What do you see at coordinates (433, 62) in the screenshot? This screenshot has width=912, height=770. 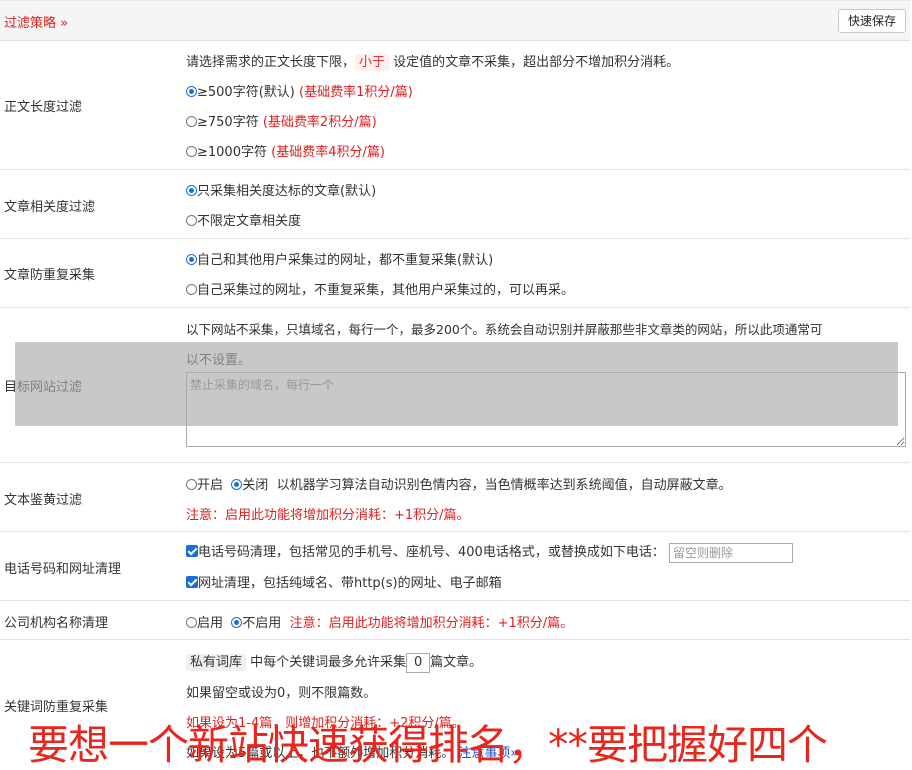 I see `length-filter-desc: 请选择需求的正文长度下限， 小于 设定值的文章不采集，超出部分不增加积分消耗。` at bounding box center [433, 62].